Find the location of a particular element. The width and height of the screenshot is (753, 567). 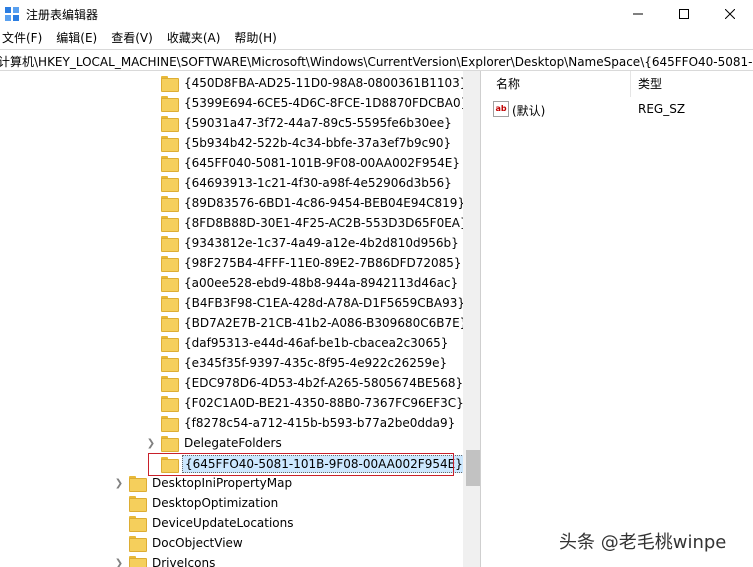

minimize-button is located at coordinates (638, 14).